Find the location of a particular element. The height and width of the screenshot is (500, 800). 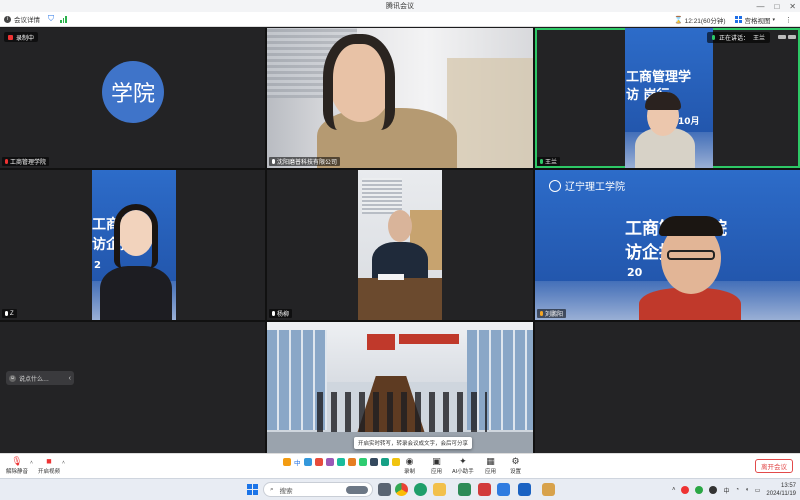

grid-view-icon is located at coordinates (739, 19).